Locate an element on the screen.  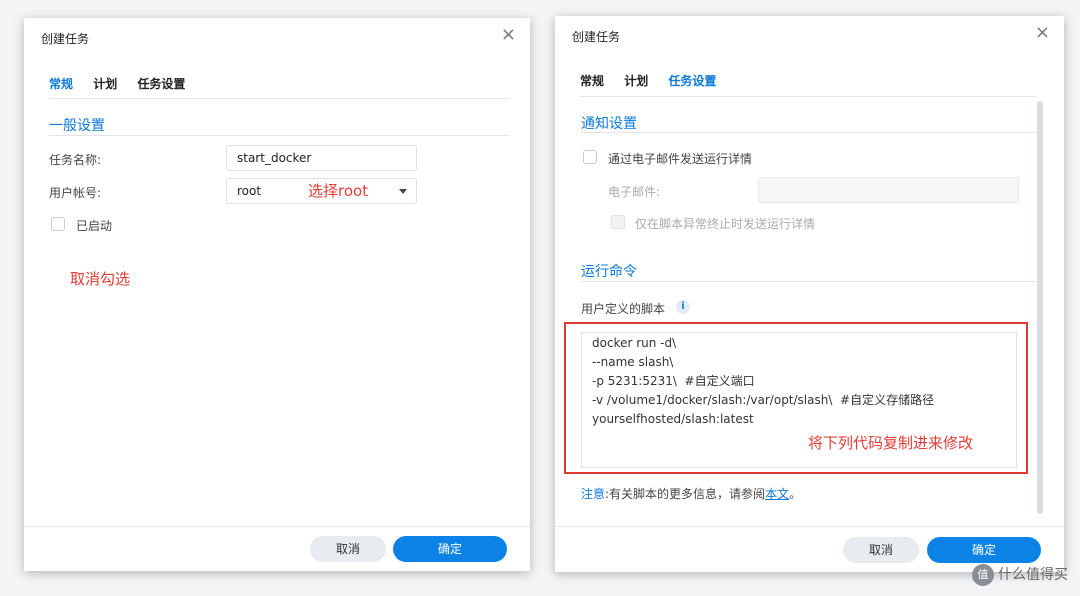
section-general-settings: 一般设置 is located at coordinates (77, 126).